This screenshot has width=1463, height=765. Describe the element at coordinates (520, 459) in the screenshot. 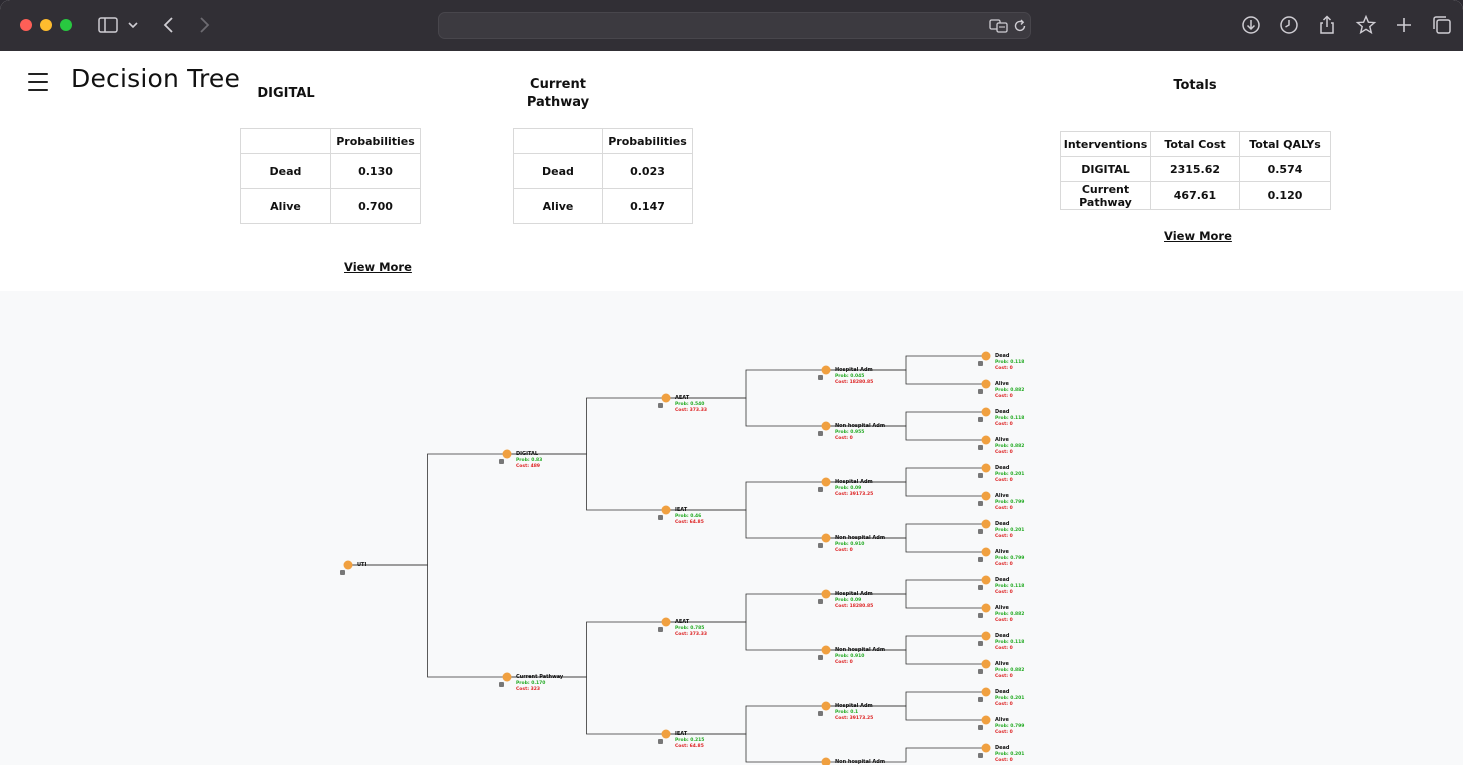

I see `tree-node: DIGITALProb: 0.83Cost: 489` at that location.